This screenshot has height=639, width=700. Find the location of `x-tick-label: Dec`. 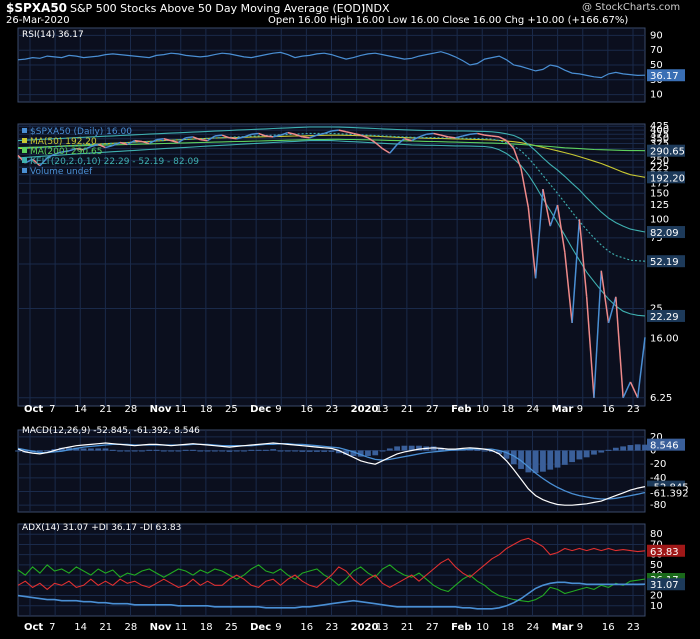

x-tick-label: Dec is located at coordinates (260, 409).